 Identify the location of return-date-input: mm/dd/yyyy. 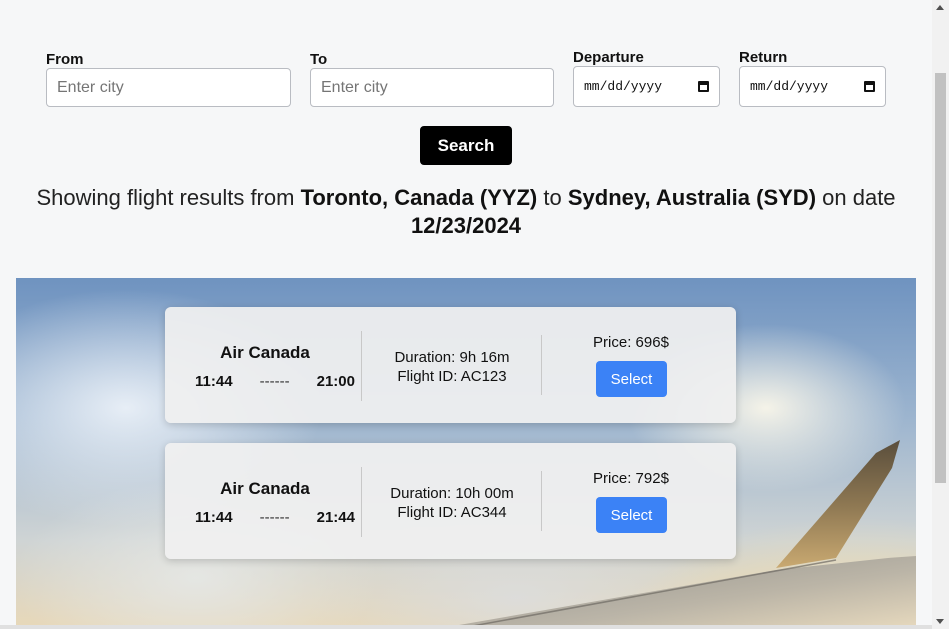
(812, 86).